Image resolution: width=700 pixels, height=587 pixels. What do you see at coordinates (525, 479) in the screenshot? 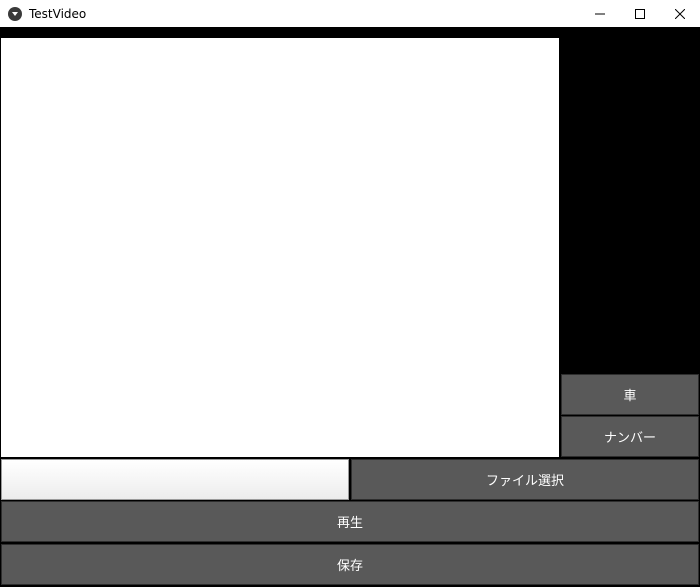
I see `file-select-button: ファイル選択` at bounding box center [525, 479].